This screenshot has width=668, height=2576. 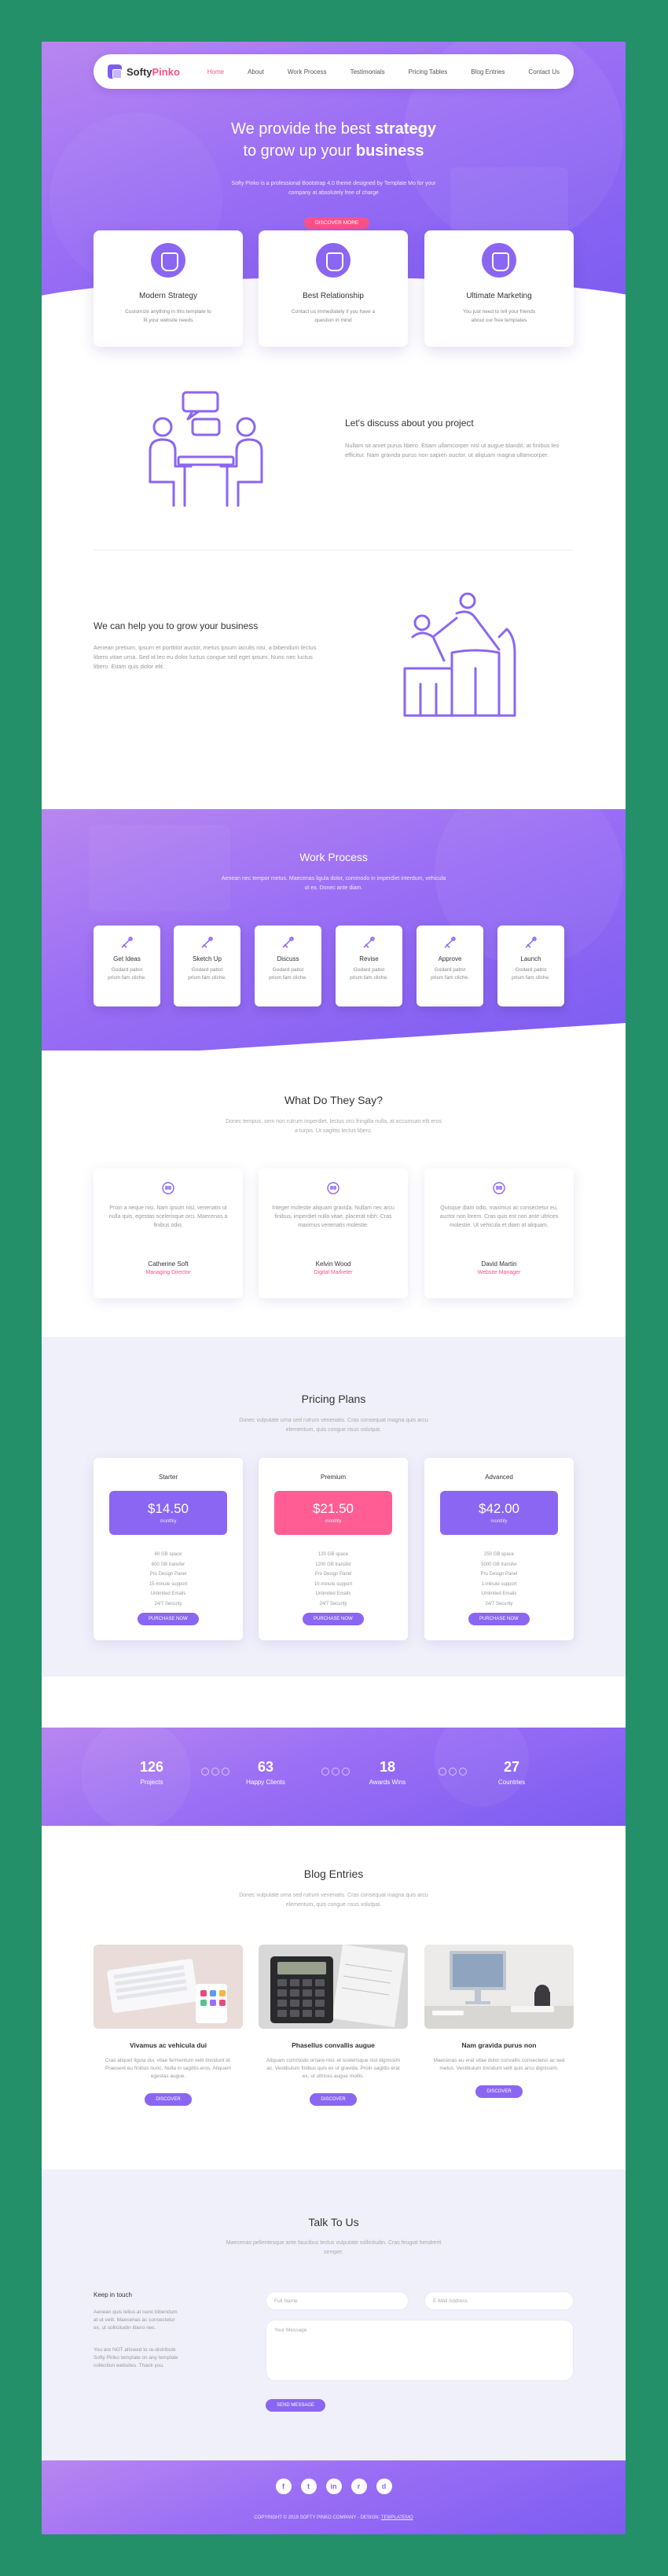 What do you see at coordinates (499, 1554) in the screenshot?
I see `plan-feature: 250 GB space` at bounding box center [499, 1554].